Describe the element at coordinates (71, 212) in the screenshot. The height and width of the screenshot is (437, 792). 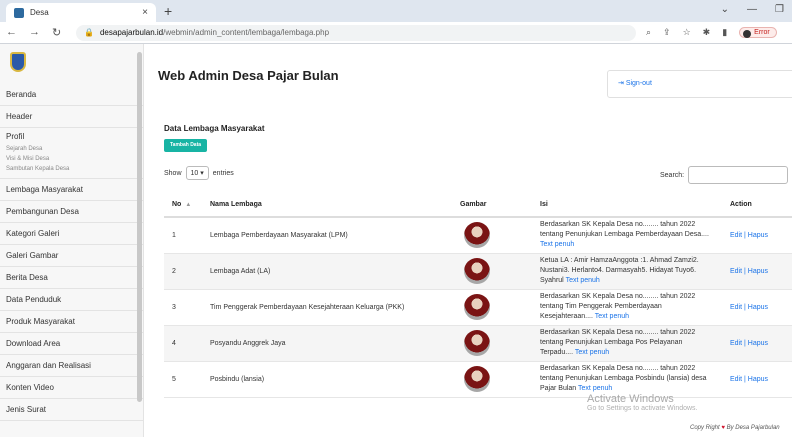
I see `sidebar-item-pembangunan: Pembangunan Desa` at that location.